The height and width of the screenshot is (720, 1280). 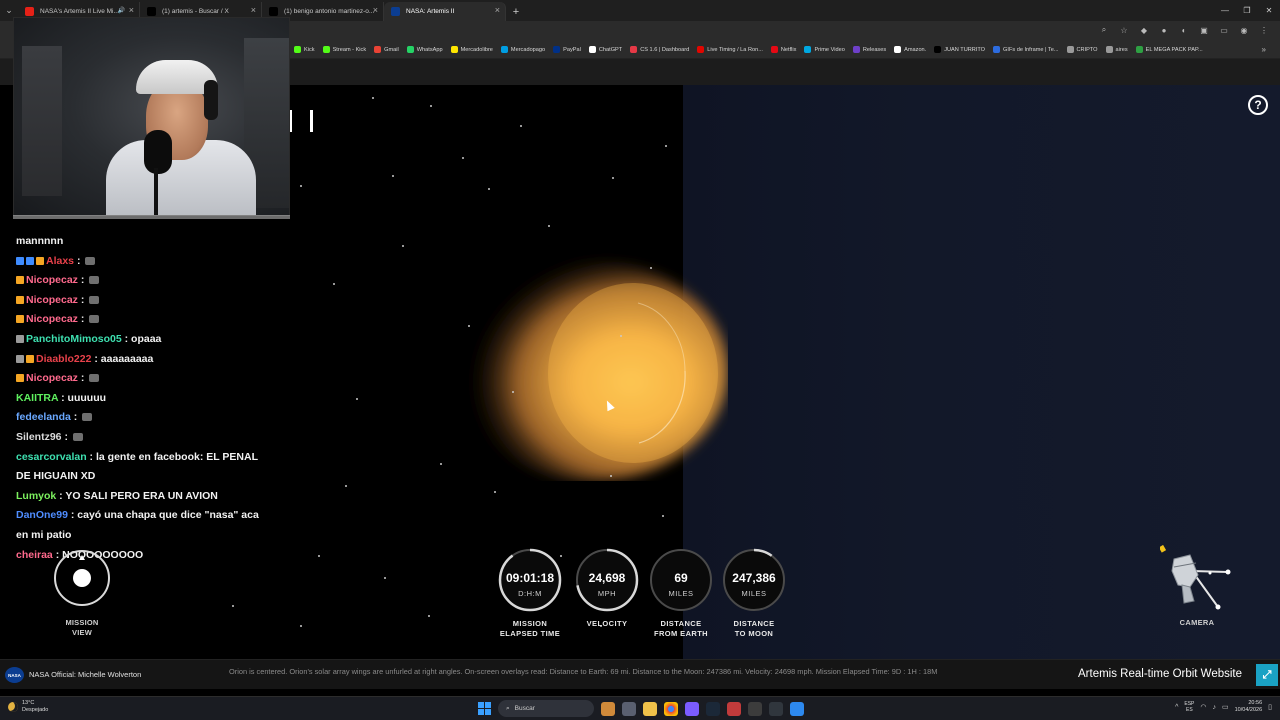 I want to click on chat-username: Silentz96, so click(x=39, y=437).